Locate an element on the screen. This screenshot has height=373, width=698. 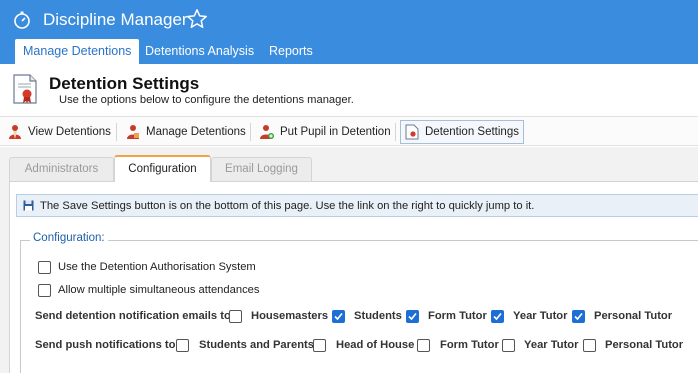
tab-configuration: Configuration is located at coordinates (162, 168).